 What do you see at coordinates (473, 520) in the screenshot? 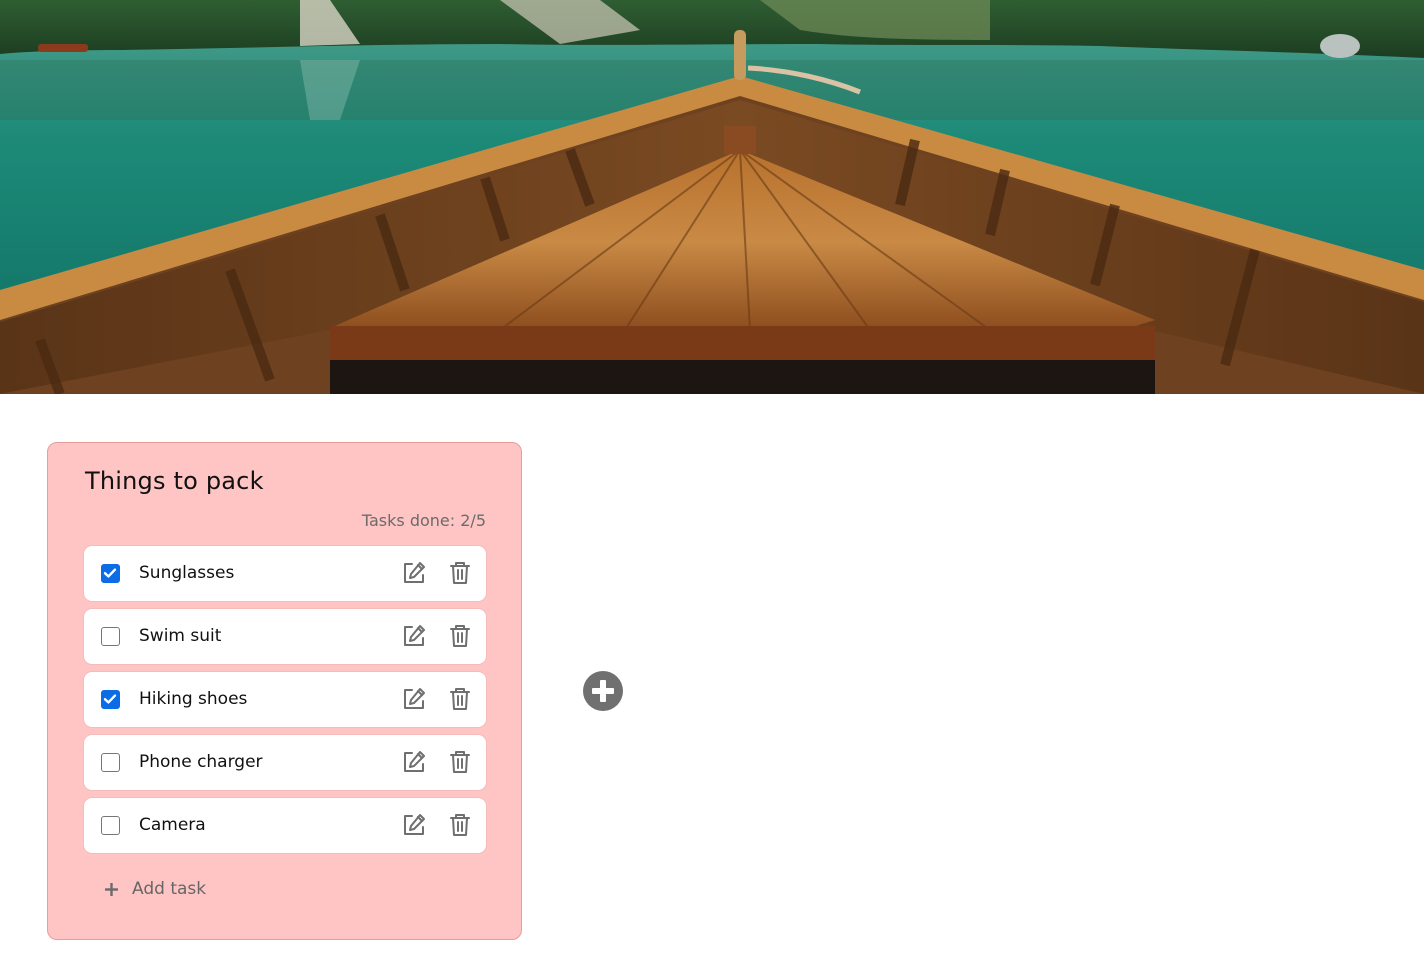
I see `tasks-done-value: 2/5` at bounding box center [473, 520].